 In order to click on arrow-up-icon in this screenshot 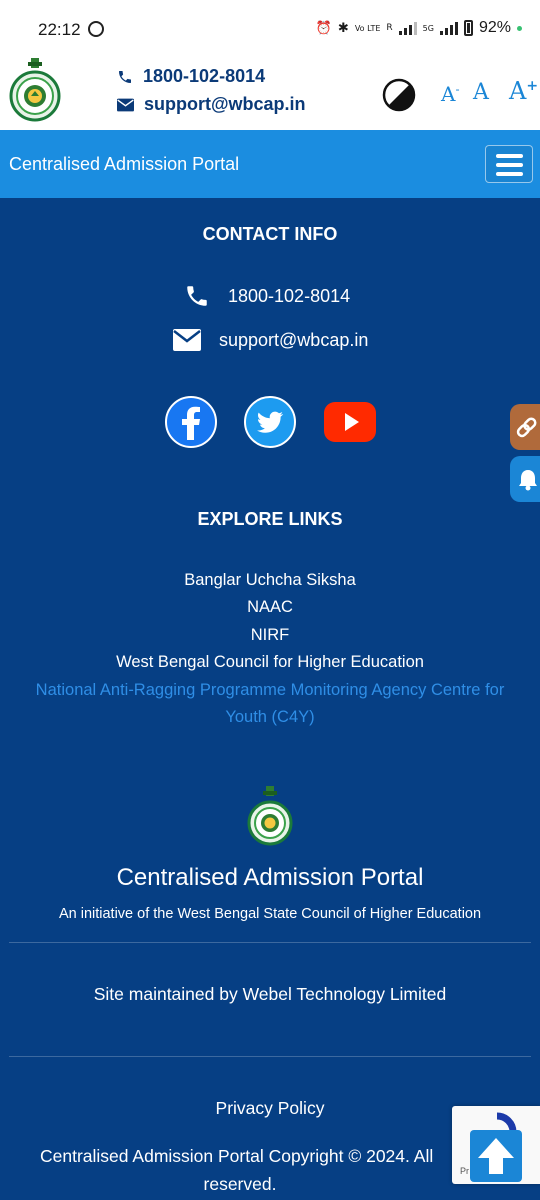, I will do `click(496, 1156)`.